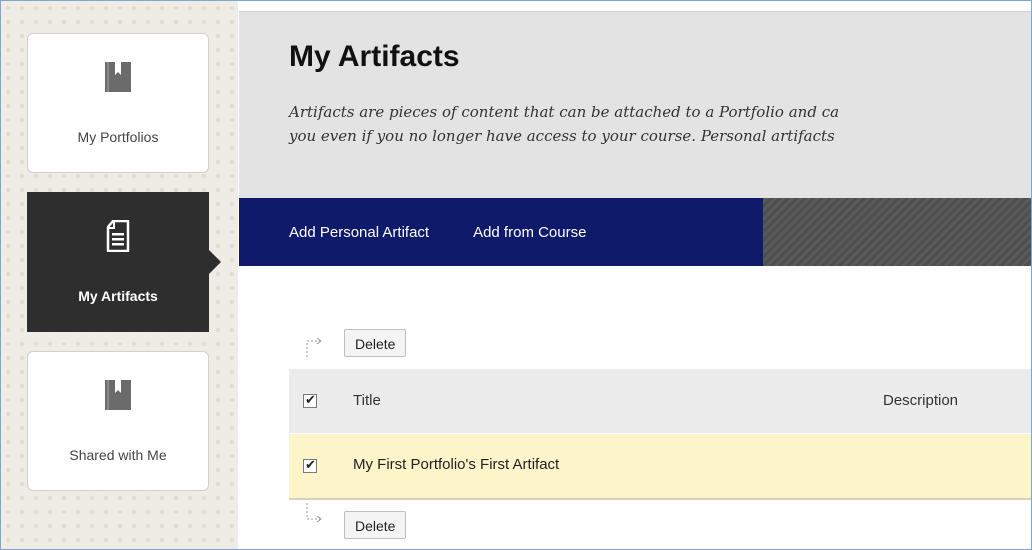 This screenshot has width=1032, height=550. What do you see at coordinates (310, 465) in the screenshot?
I see `row-checkbox` at bounding box center [310, 465].